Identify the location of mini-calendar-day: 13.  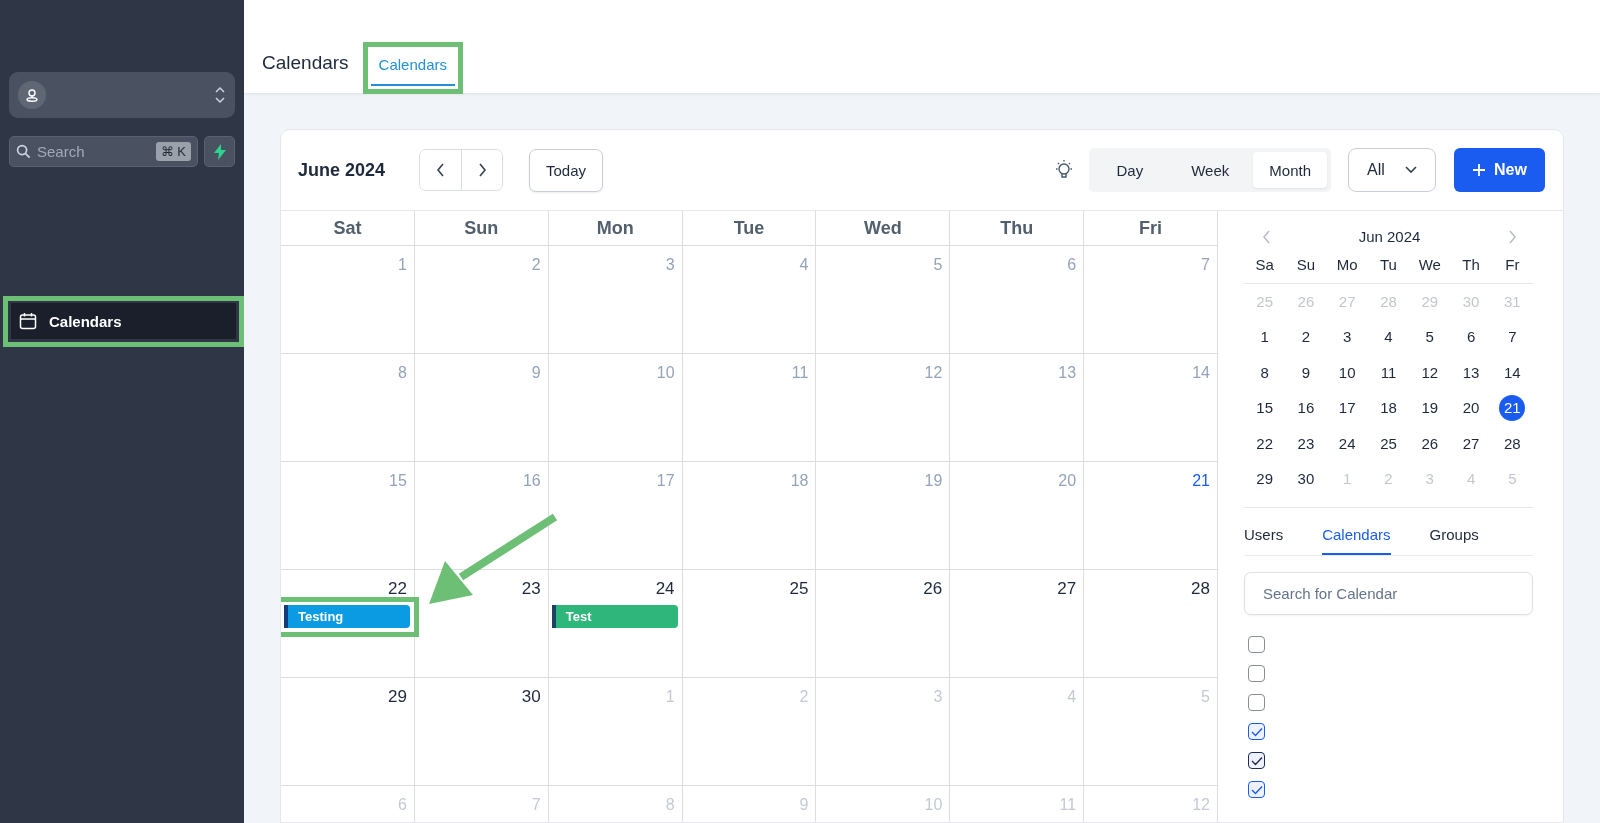
(1471, 372).